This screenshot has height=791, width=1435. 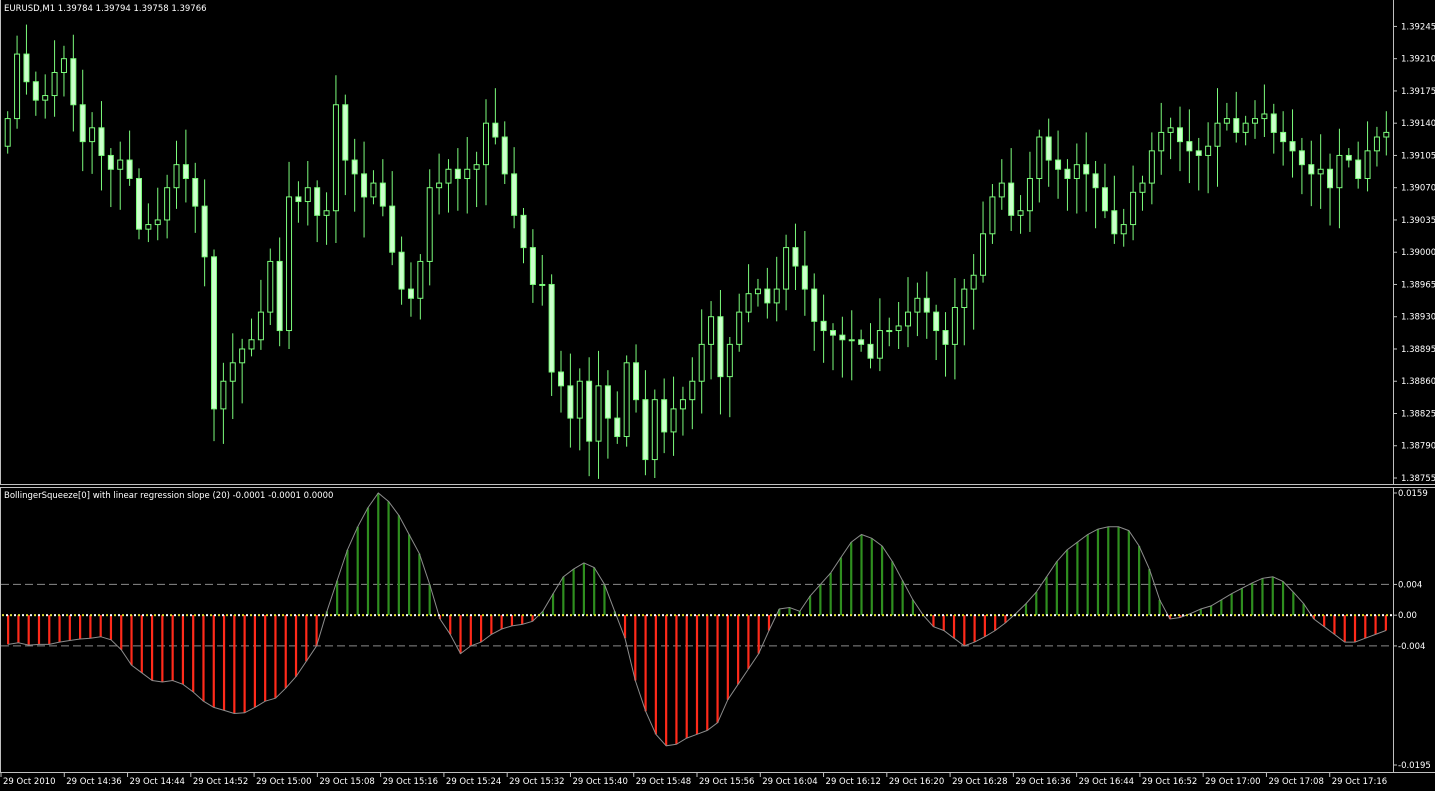 What do you see at coordinates (916, 782) in the screenshot?
I see `time-tick-label: 29 Oct 16:20` at bounding box center [916, 782].